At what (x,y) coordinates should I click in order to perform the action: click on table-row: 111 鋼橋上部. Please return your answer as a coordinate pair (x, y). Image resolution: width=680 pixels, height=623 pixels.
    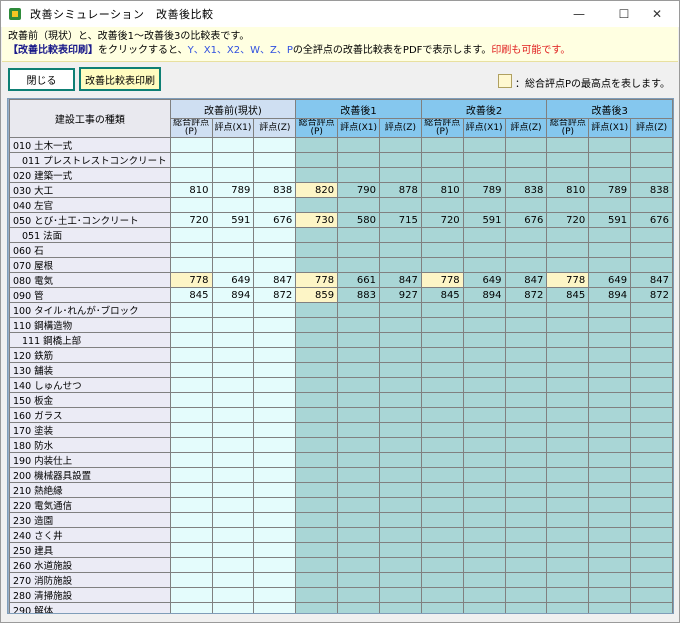
    Looking at the image, I should click on (341, 340).